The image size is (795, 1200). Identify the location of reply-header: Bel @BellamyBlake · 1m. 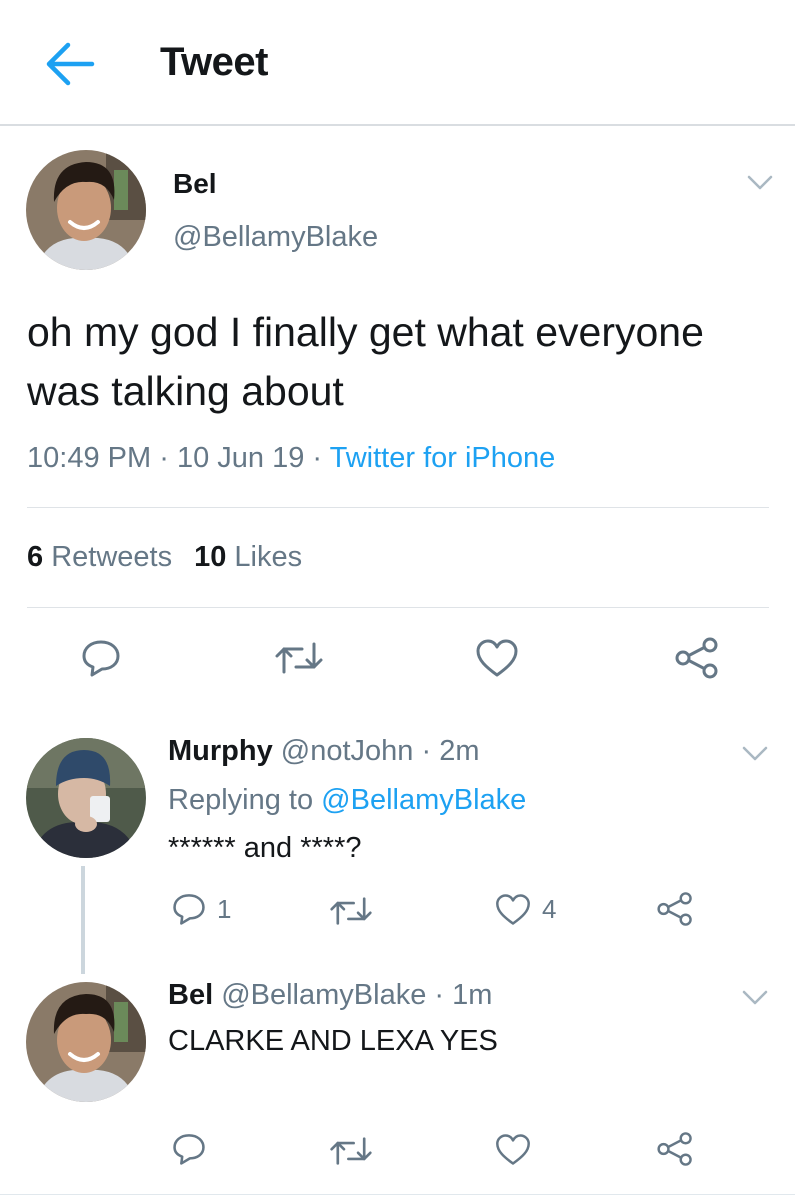
(330, 995).